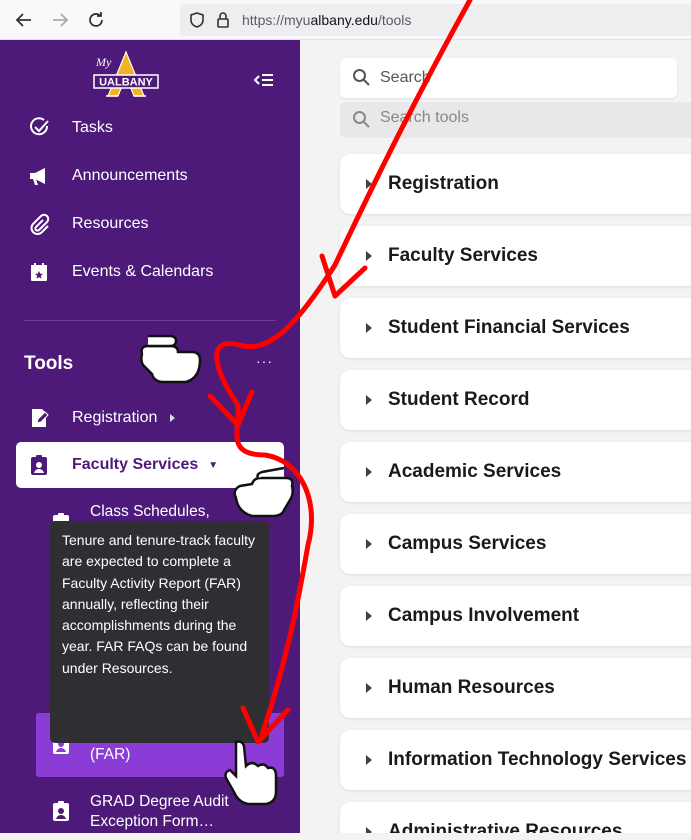 This screenshot has height=840, width=691. What do you see at coordinates (515, 817) in the screenshot?
I see `category-card: Administrative Resources` at bounding box center [515, 817].